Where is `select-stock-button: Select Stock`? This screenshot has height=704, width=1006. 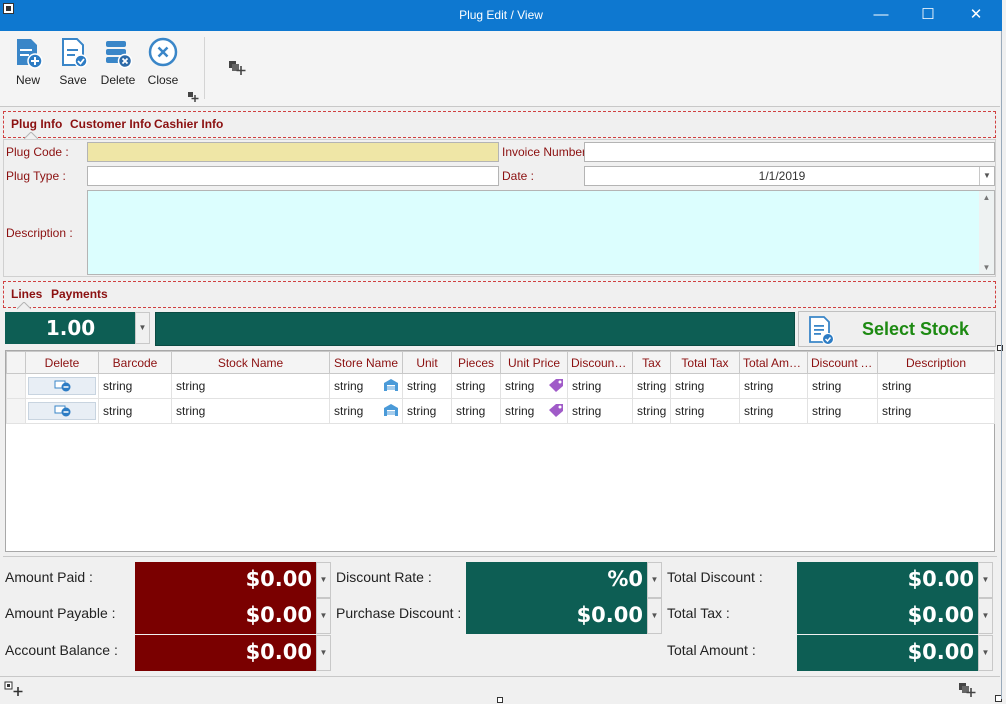
select-stock-button: Select Stock is located at coordinates (897, 329).